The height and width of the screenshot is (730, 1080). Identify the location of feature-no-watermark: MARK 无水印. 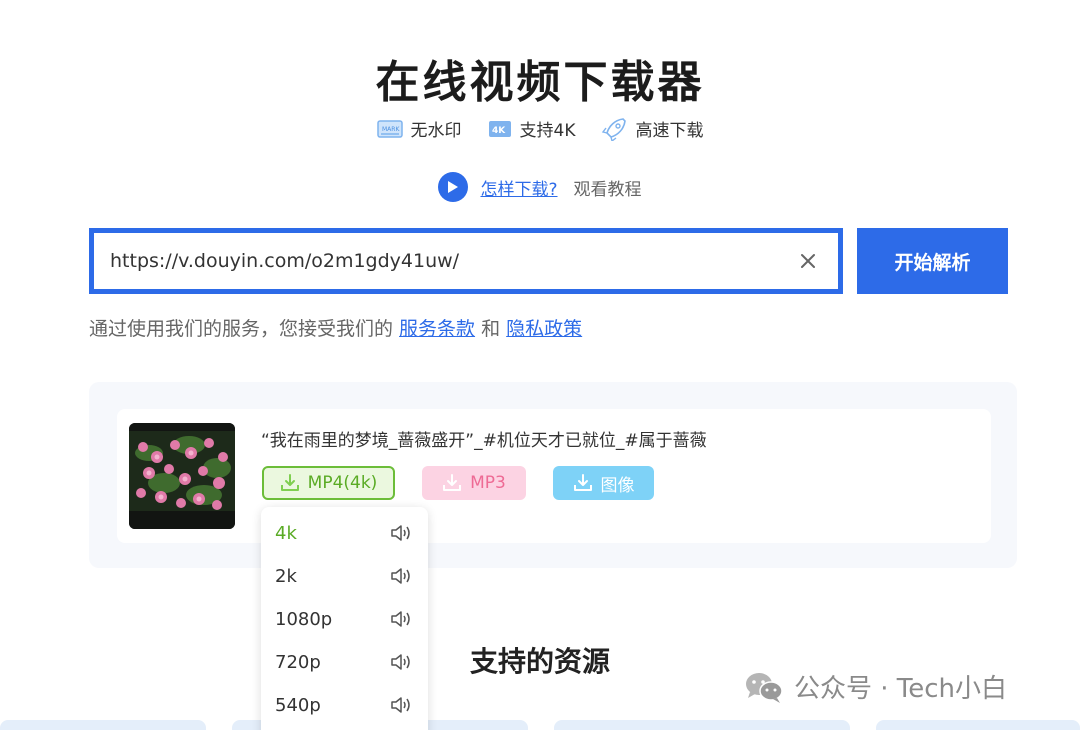
(419, 128).